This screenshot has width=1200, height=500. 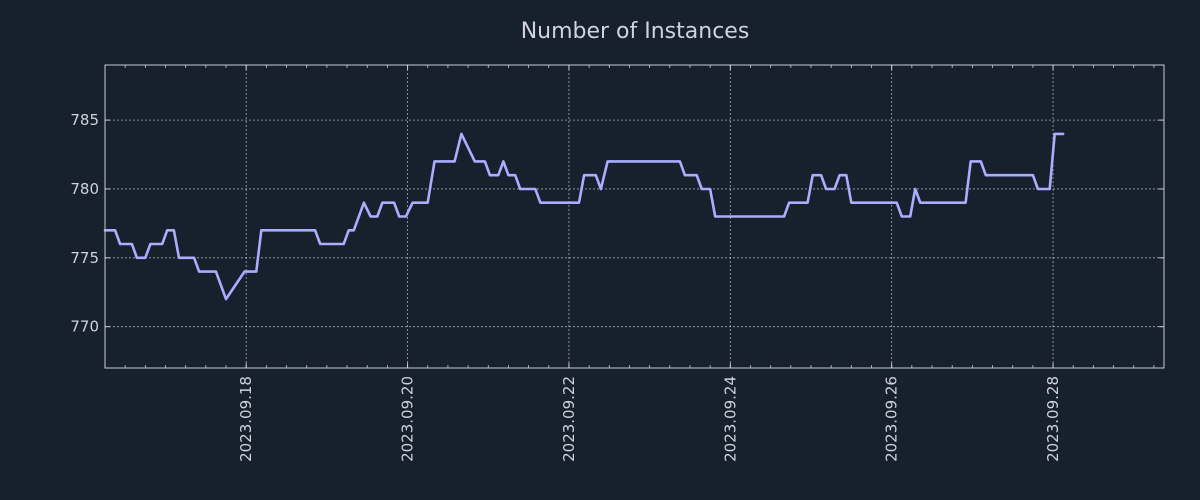 What do you see at coordinates (84, 258) in the screenshot?
I see `y-tick-label: 775` at bounding box center [84, 258].